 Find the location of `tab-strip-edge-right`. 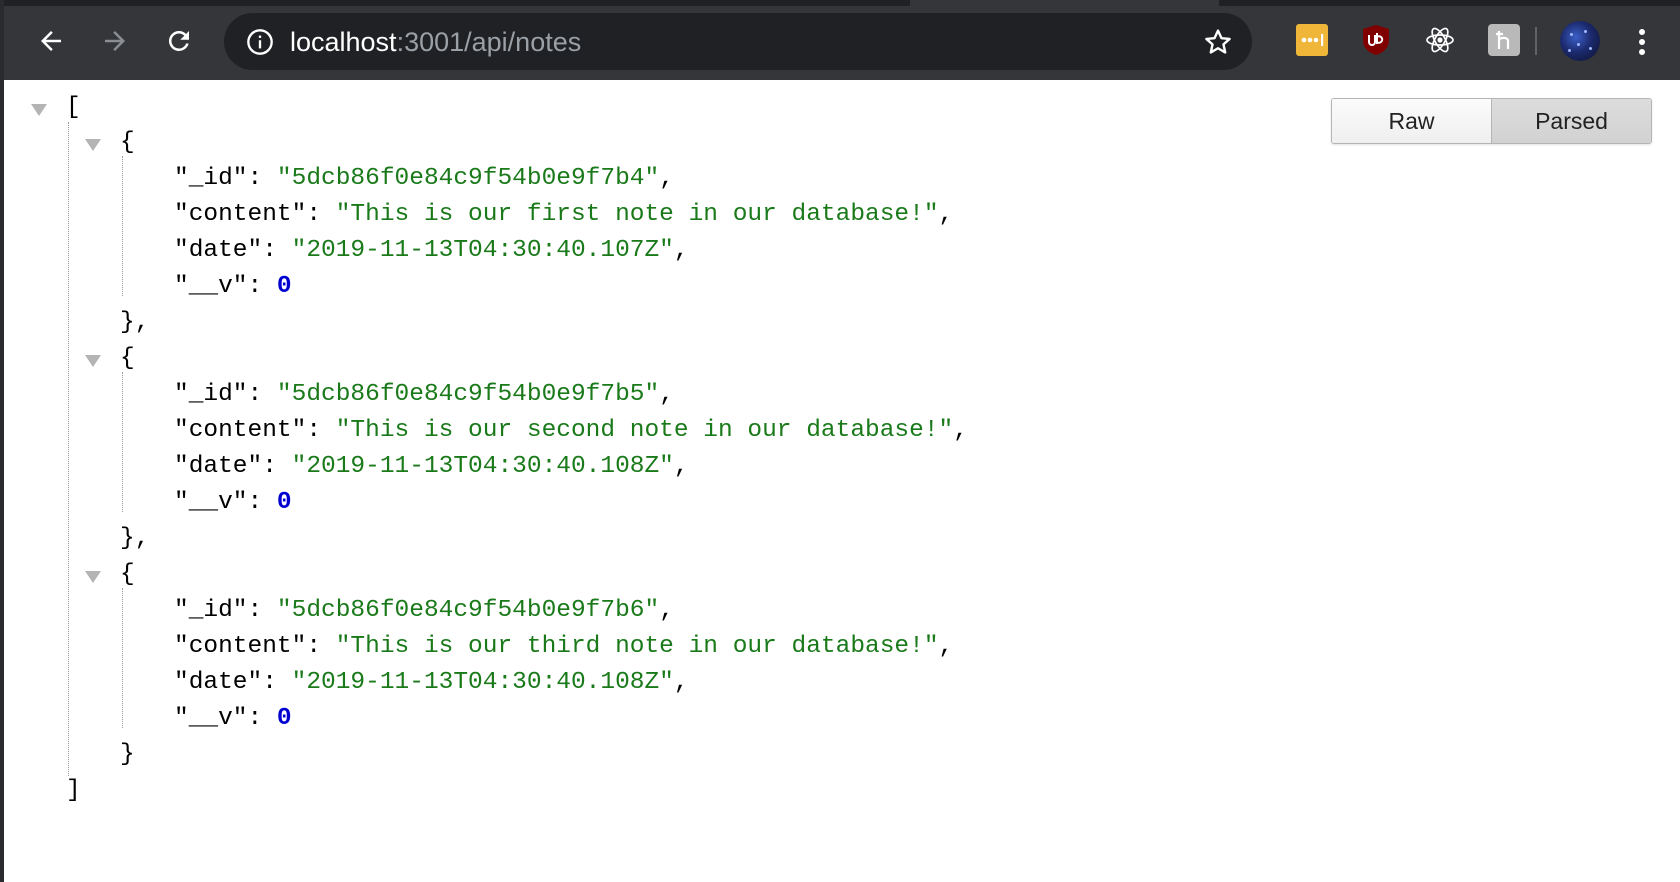

tab-strip-edge-right is located at coordinates (1449, 3).